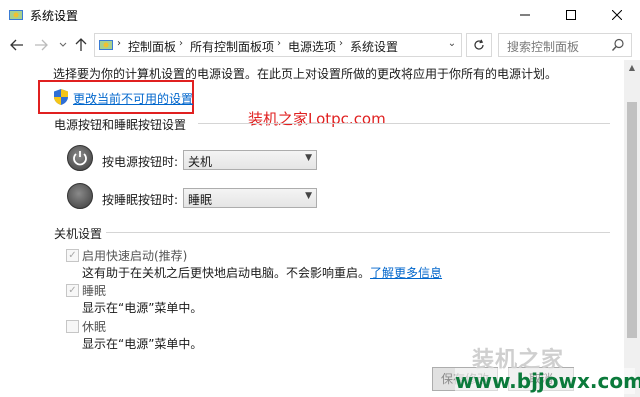 Image resolution: width=640 pixels, height=397 pixels. I want to click on navigation-bar: › 控制面板 › 所有控制面板项 › 电源选项 › 系统设置 ⌄ 搜索控制面板, so click(320, 45).